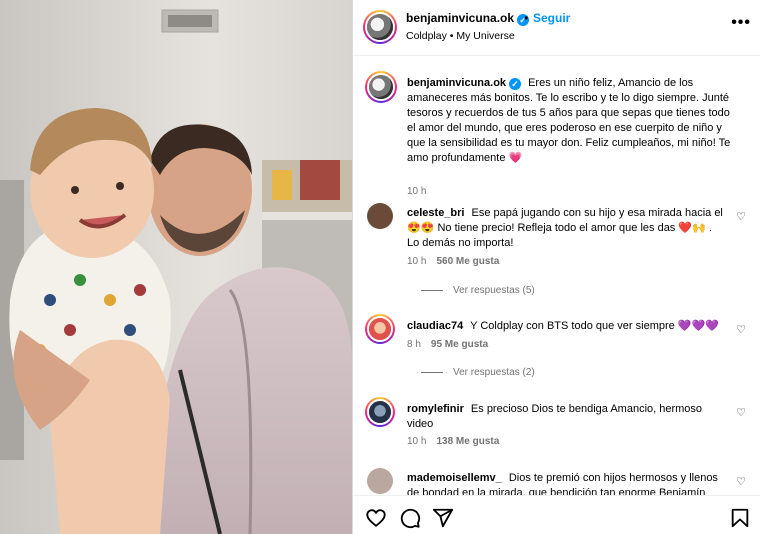  What do you see at coordinates (417, 191) in the screenshot?
I see `caption-time: 10 h` at bounding box center [417, 191].